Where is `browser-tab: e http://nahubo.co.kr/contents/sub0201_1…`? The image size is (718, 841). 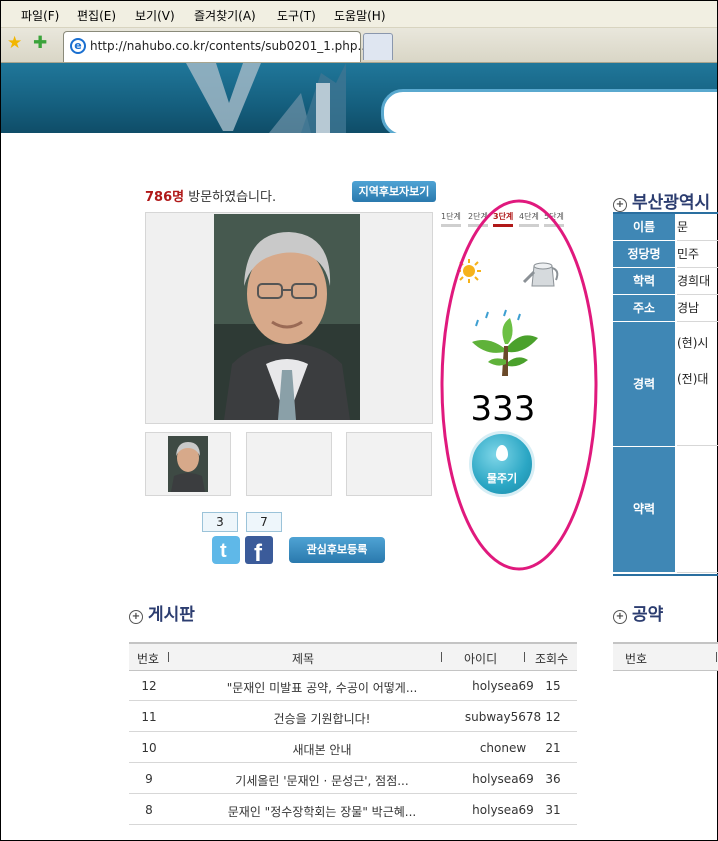 browser-tab: e http://nahubo.co.kr/contents/sub0201_1… is located at coordinates (216, 46).